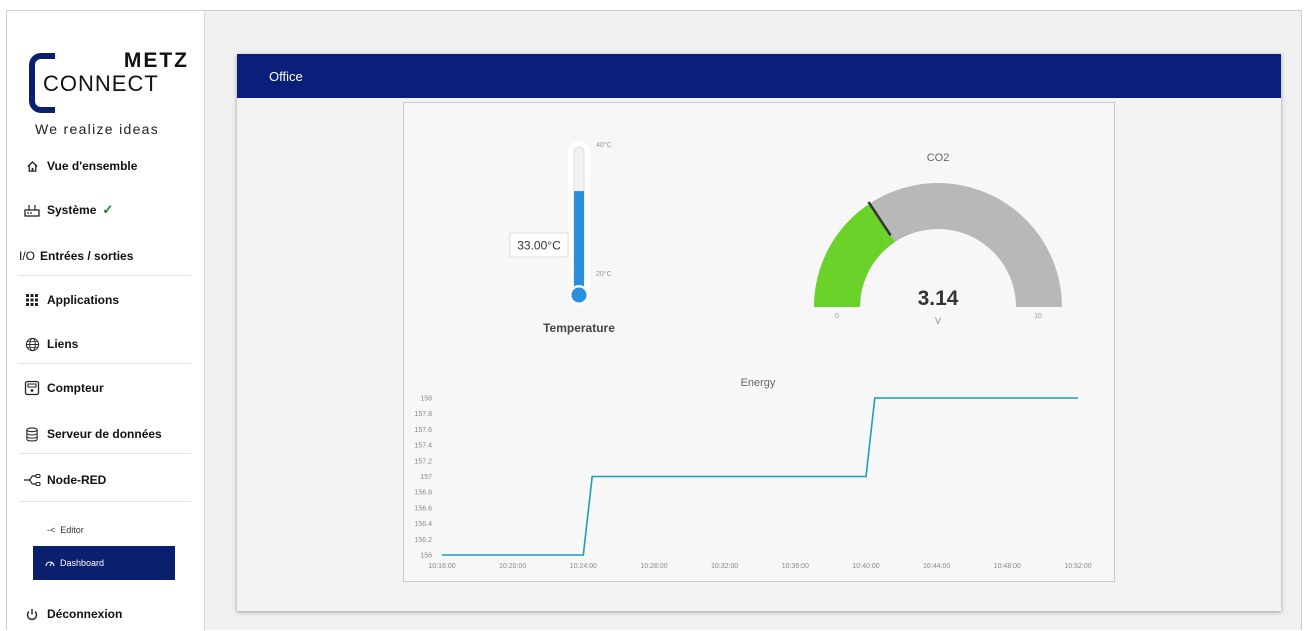 The height and width of the screenshot is (631, 1308). What do you see at coordinates (286, 76) in the screenshot?
I see `page-title: Office` at bounding box center [286, 76].